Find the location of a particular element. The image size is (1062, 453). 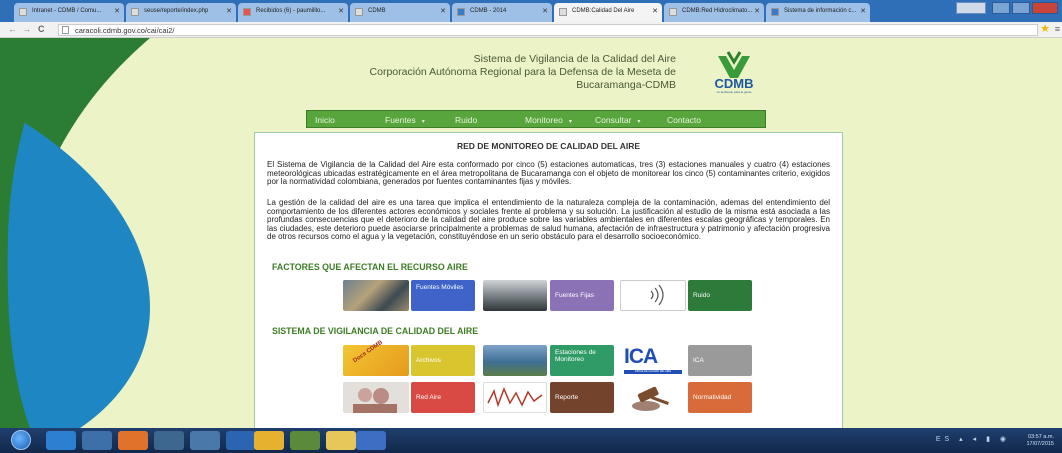

language-indicator: ES is located at coordinates (944, 439).